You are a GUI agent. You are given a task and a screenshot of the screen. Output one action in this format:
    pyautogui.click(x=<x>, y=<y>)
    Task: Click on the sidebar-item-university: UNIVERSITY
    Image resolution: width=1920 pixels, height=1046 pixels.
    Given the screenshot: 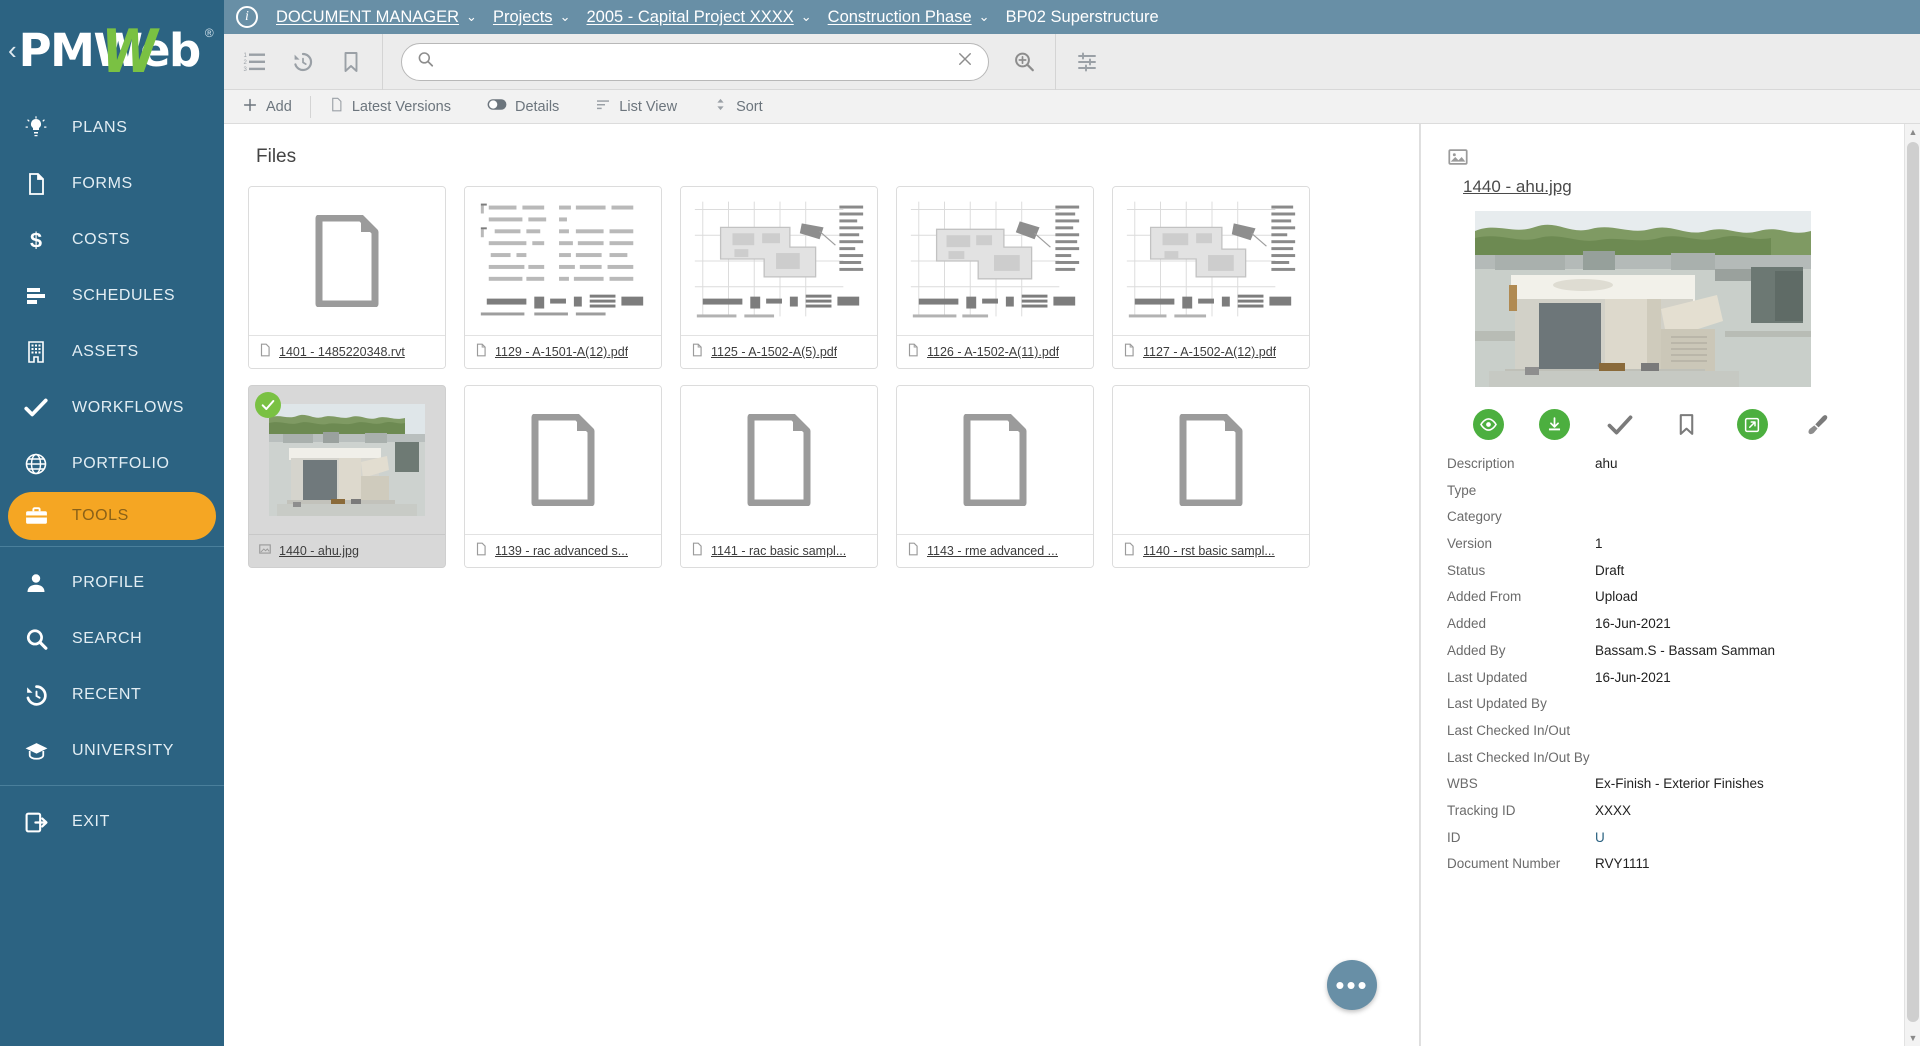 What is the action you would take?
    pyautogui.click(x=112, y=751)
    